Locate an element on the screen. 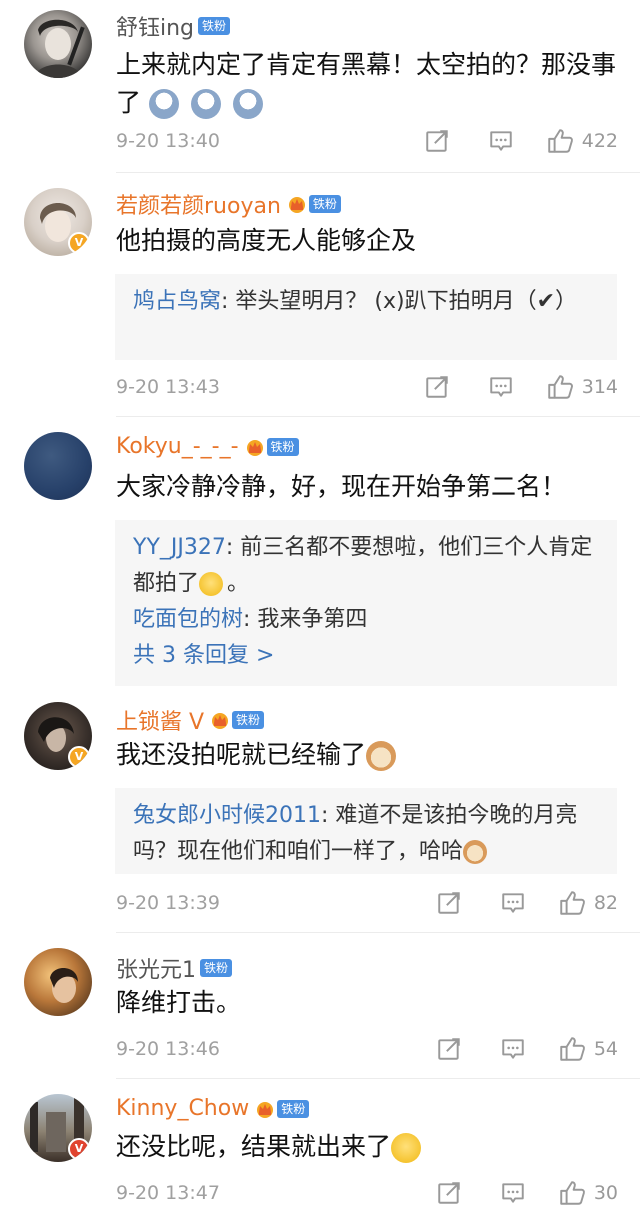 Image resolution: width=640 pixels, height=1218 pixels. like-button: 314 is located at coordinates (582, 387).